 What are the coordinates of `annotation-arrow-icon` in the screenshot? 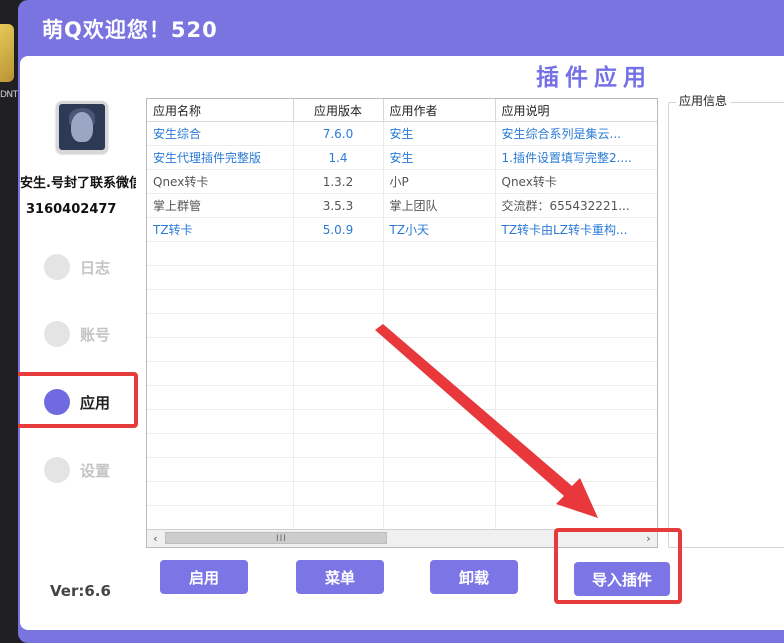 It's located at (486, 421).